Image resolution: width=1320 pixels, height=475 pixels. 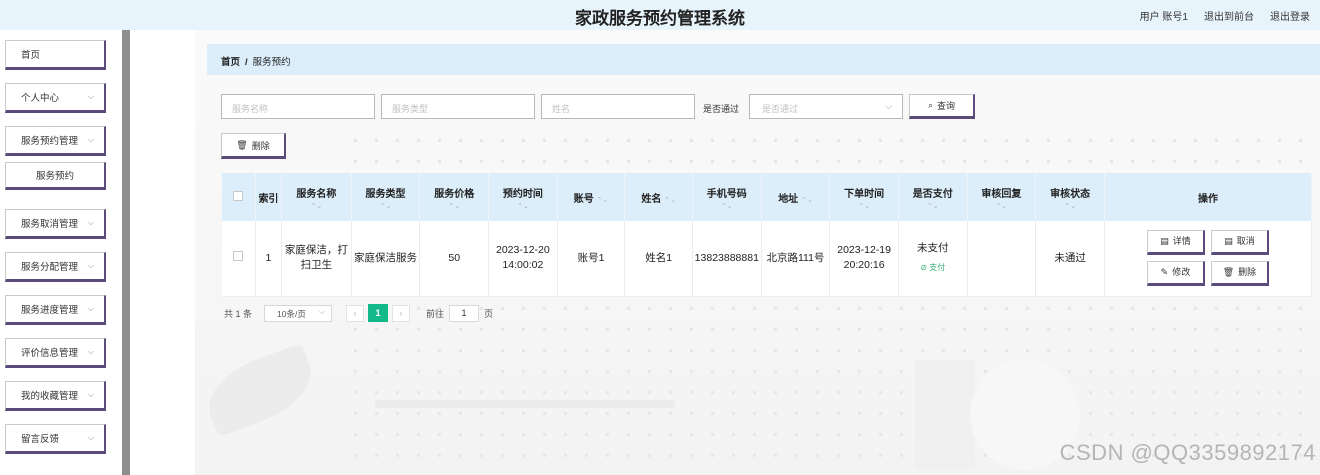 What do you see at coordinates (316, 259) in the screenshot?
I see `cell-service-name: 家庭保洁，打扫卫生` at bounding box center [316, 259].